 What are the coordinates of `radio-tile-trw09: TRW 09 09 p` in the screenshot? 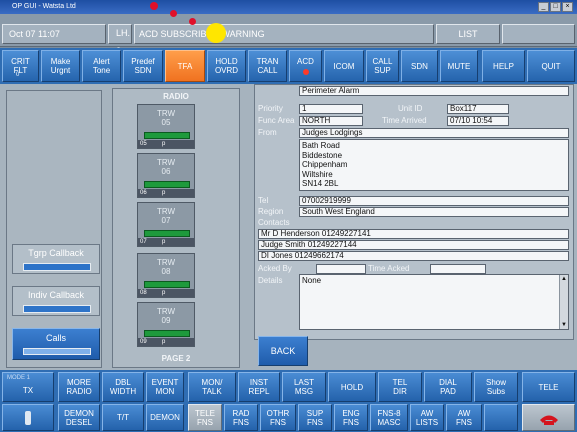 It's located at (166, 324).